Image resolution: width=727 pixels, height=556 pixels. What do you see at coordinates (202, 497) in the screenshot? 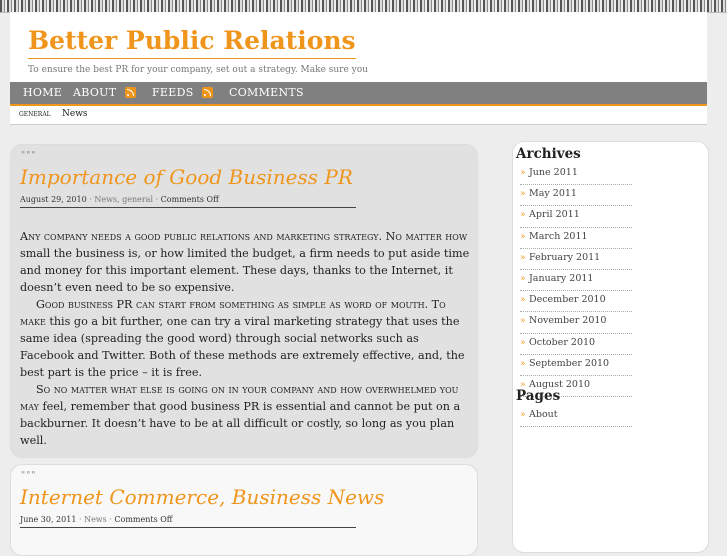
I see `post-title: Internet Commerce, Business News` at bounding box center [202, 497].